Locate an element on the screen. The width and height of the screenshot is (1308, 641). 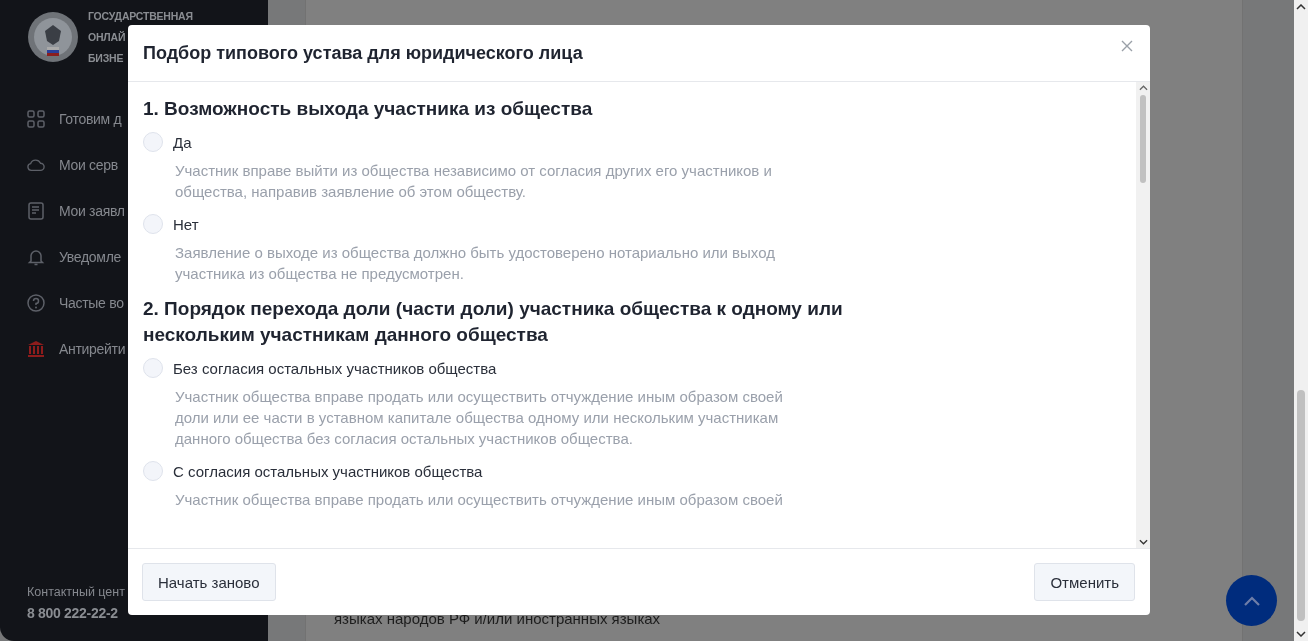
contact-label: Контактный цент is located at coordinates (76, 592).